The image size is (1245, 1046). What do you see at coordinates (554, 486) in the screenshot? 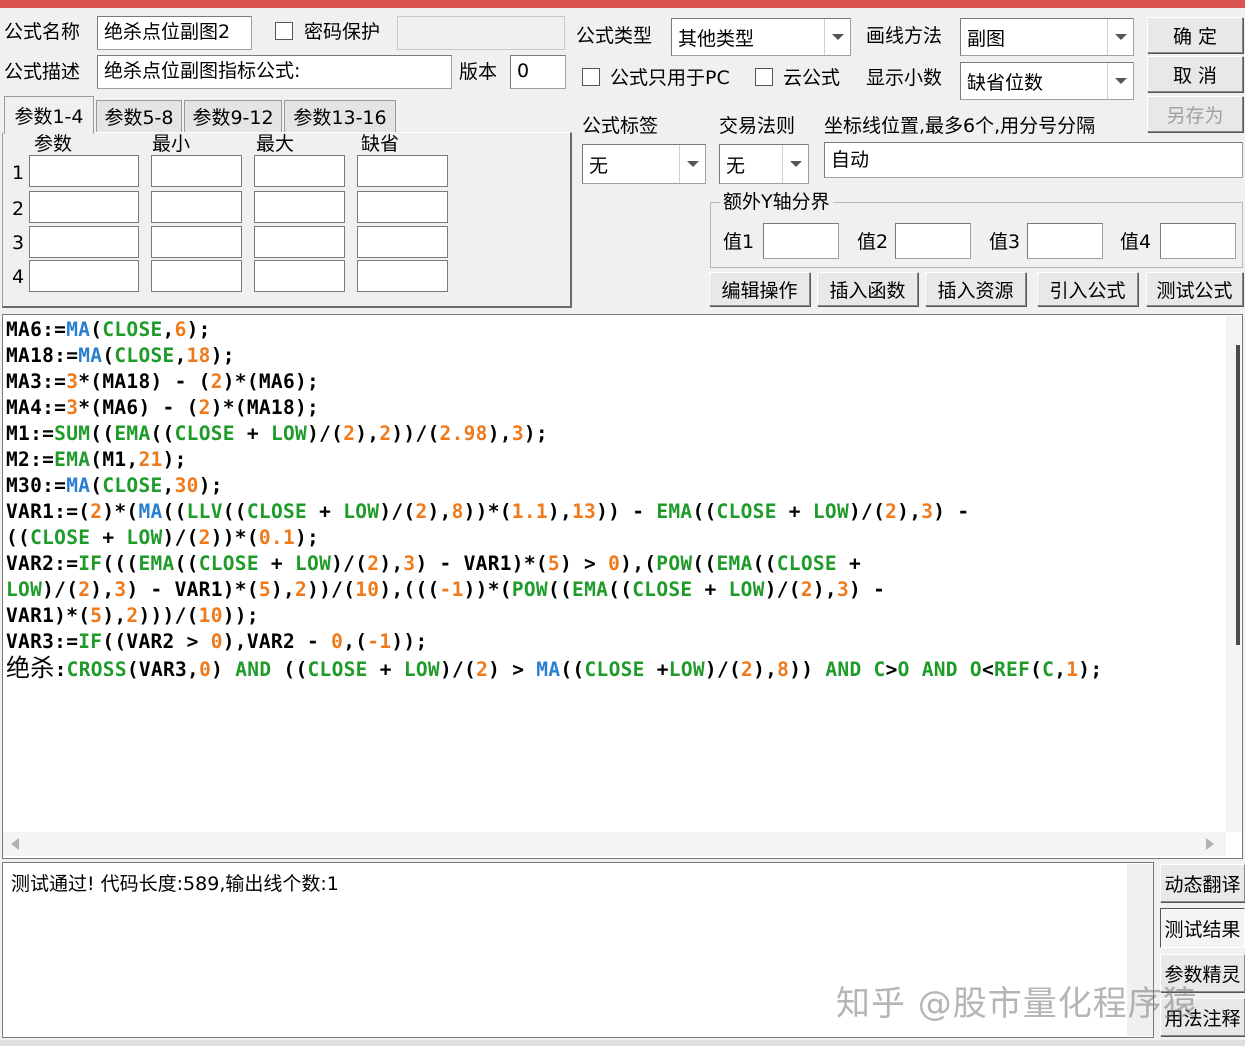
I see `code-line: M30:=MA(CLOSE,30);` at bounding box center [554, 486].